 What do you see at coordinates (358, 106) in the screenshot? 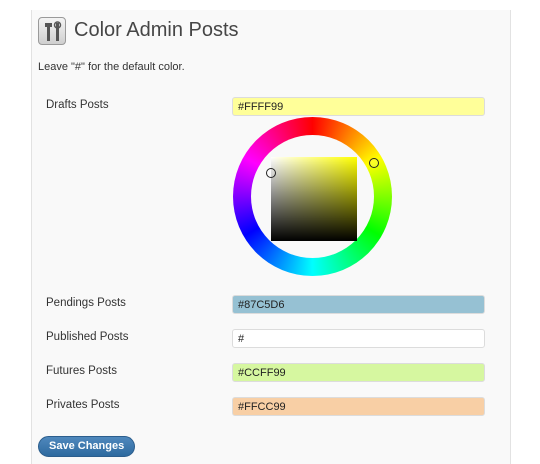
I see `drafts-posts-field` at bounding box center [358, 106].